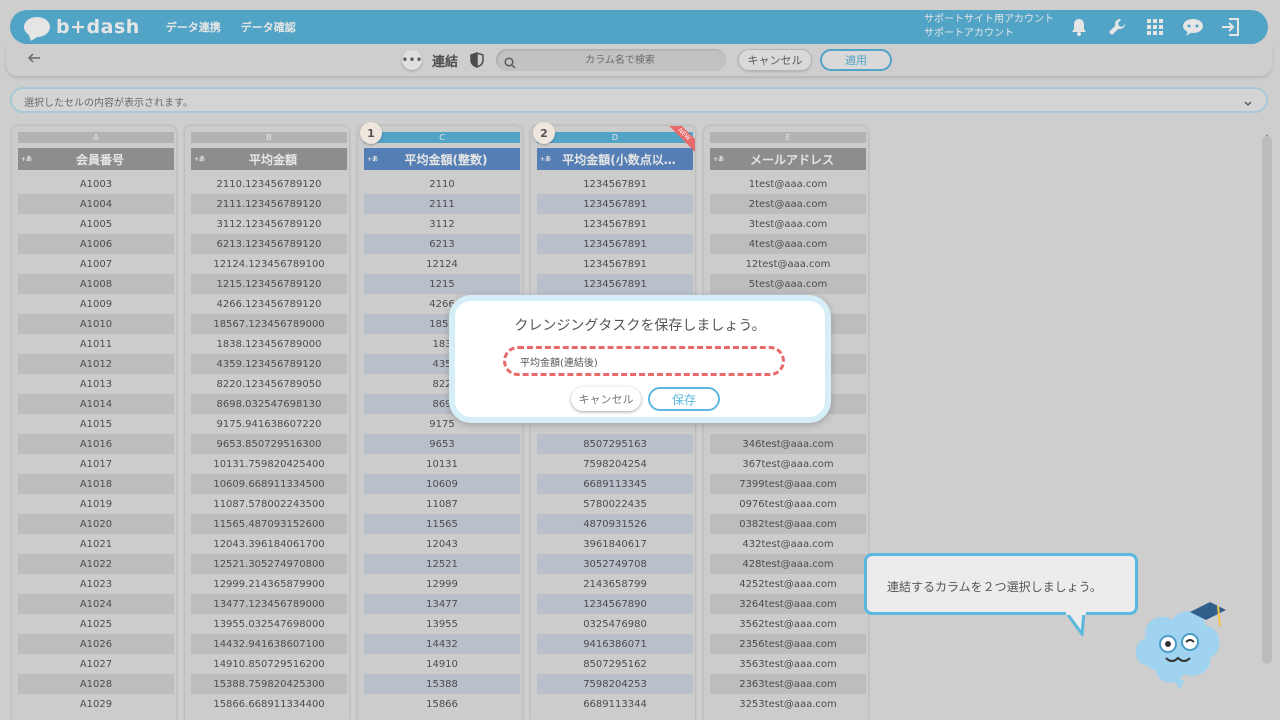 The height and width of the screenshot is (720, 1280). Describe the element at coordinates (1075, 624) in the screenshot. I see `speech-tail-icon` at that location.